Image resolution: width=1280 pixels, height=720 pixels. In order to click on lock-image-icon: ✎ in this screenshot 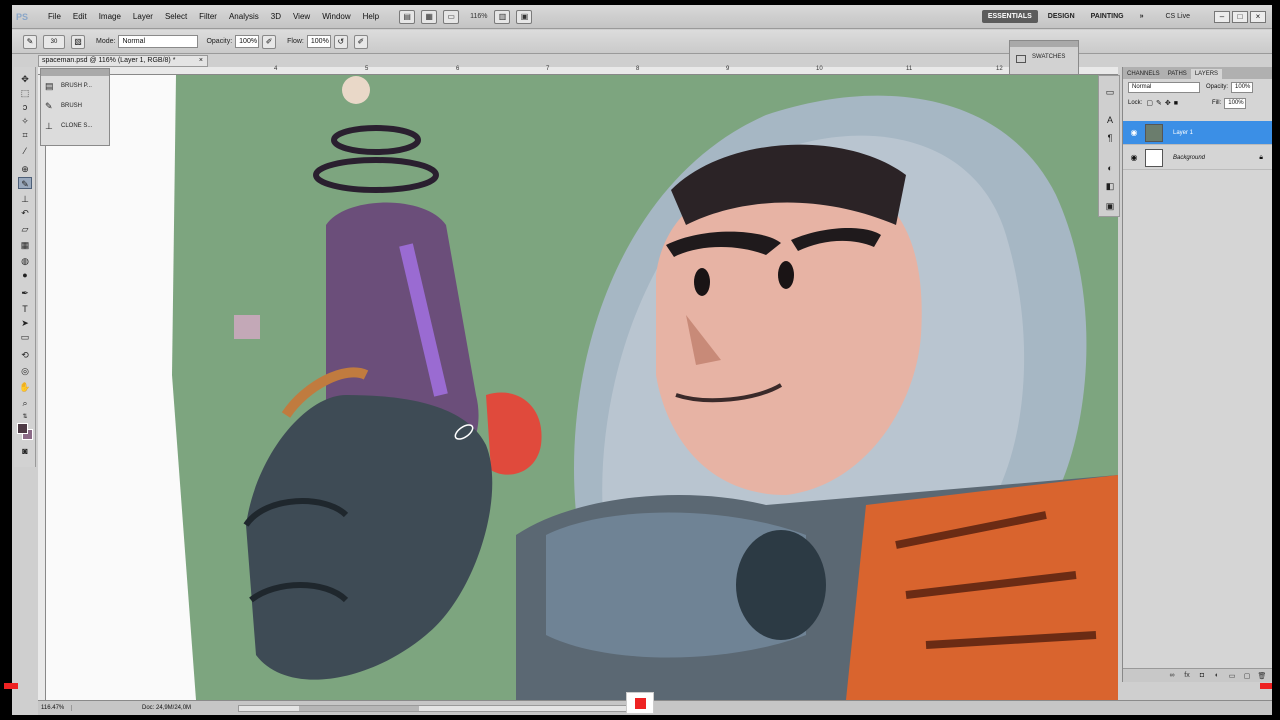, I will do `click(1159, 103)`.